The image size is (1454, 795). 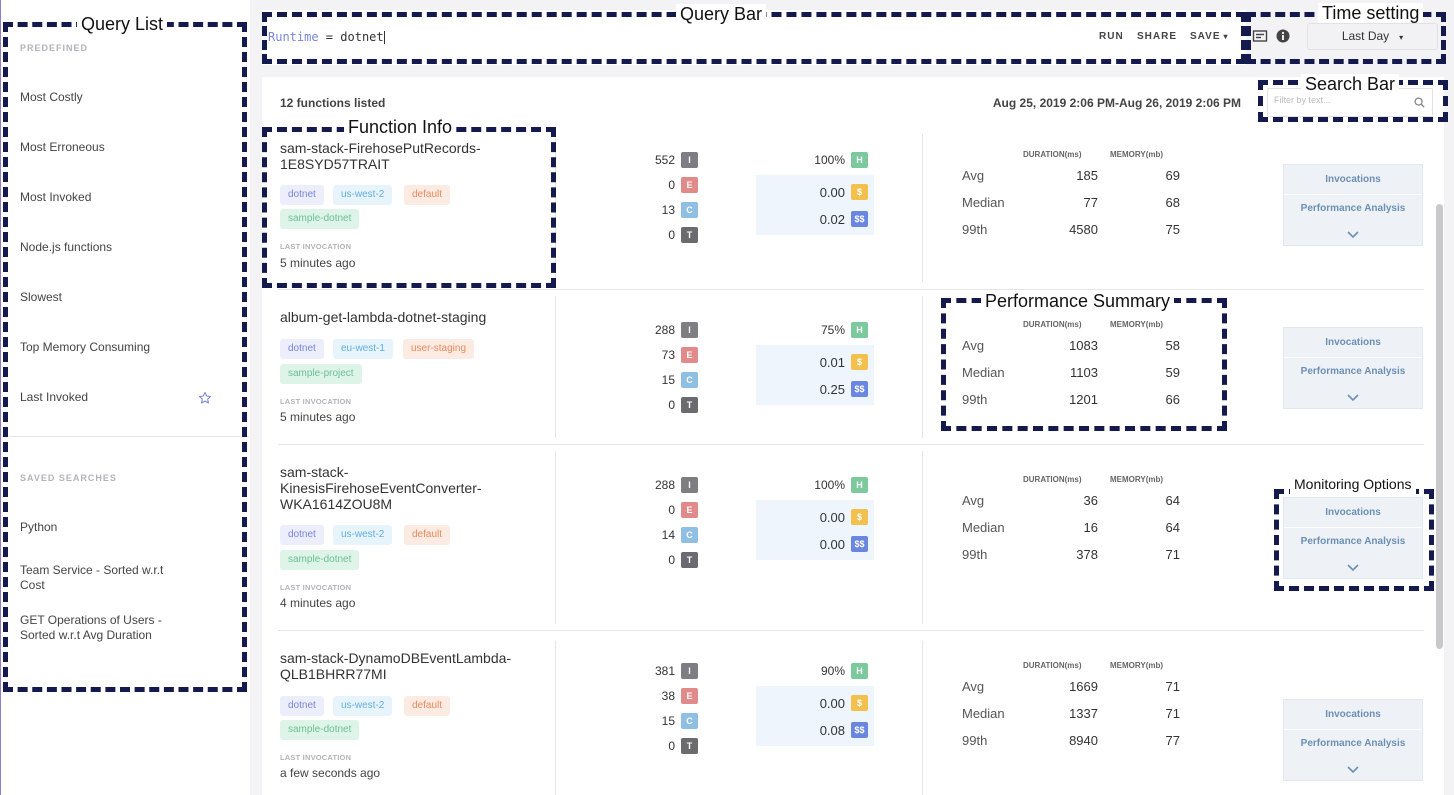 I want to click on performance-summary-annotation-box, so click(x=1084, y=364).